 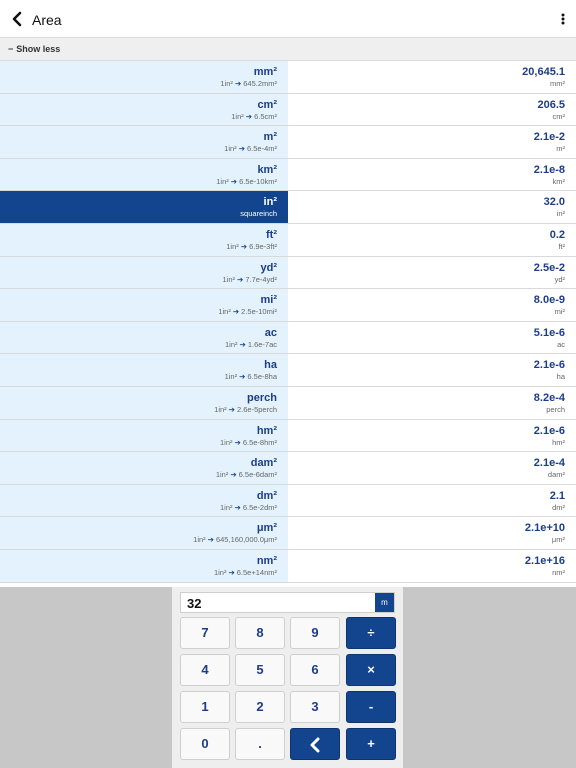 I want to click on unit-row: ft² 1in² ➔ 6.9e-3ft² 0.2 ft², so click(x=288, y=240).